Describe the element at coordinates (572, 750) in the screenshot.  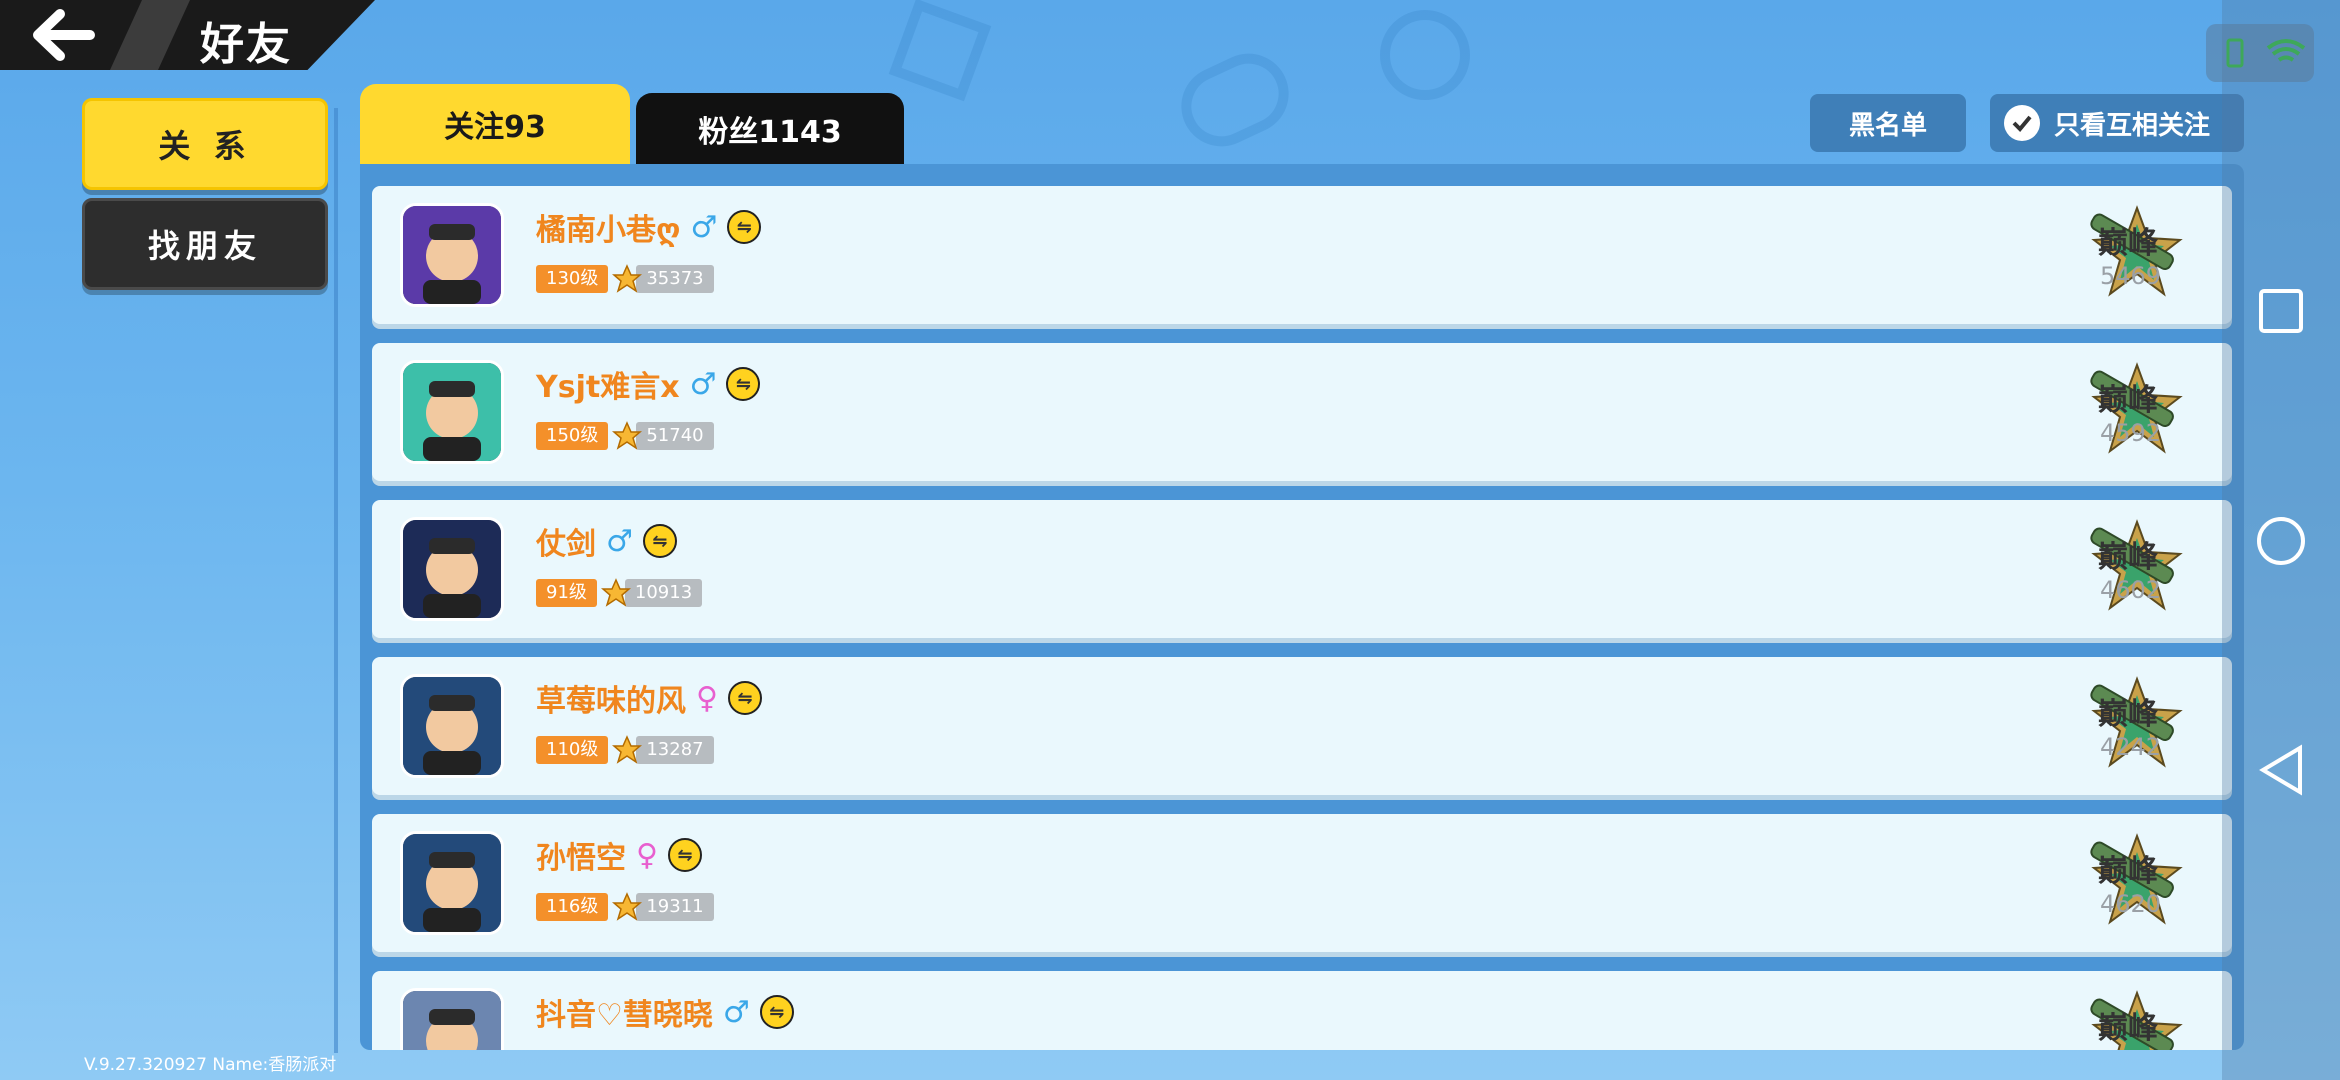
I see `level-badge: 110级` at that location.